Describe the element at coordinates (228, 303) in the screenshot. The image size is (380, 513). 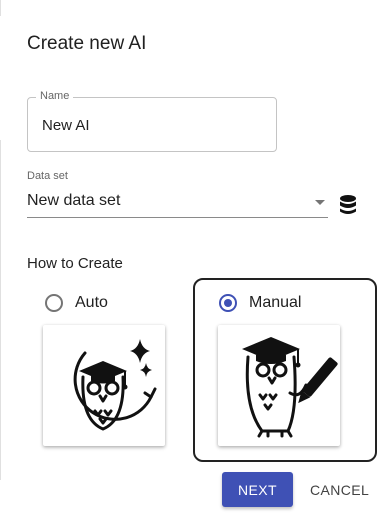
I see `radio-manual-button` at that location.